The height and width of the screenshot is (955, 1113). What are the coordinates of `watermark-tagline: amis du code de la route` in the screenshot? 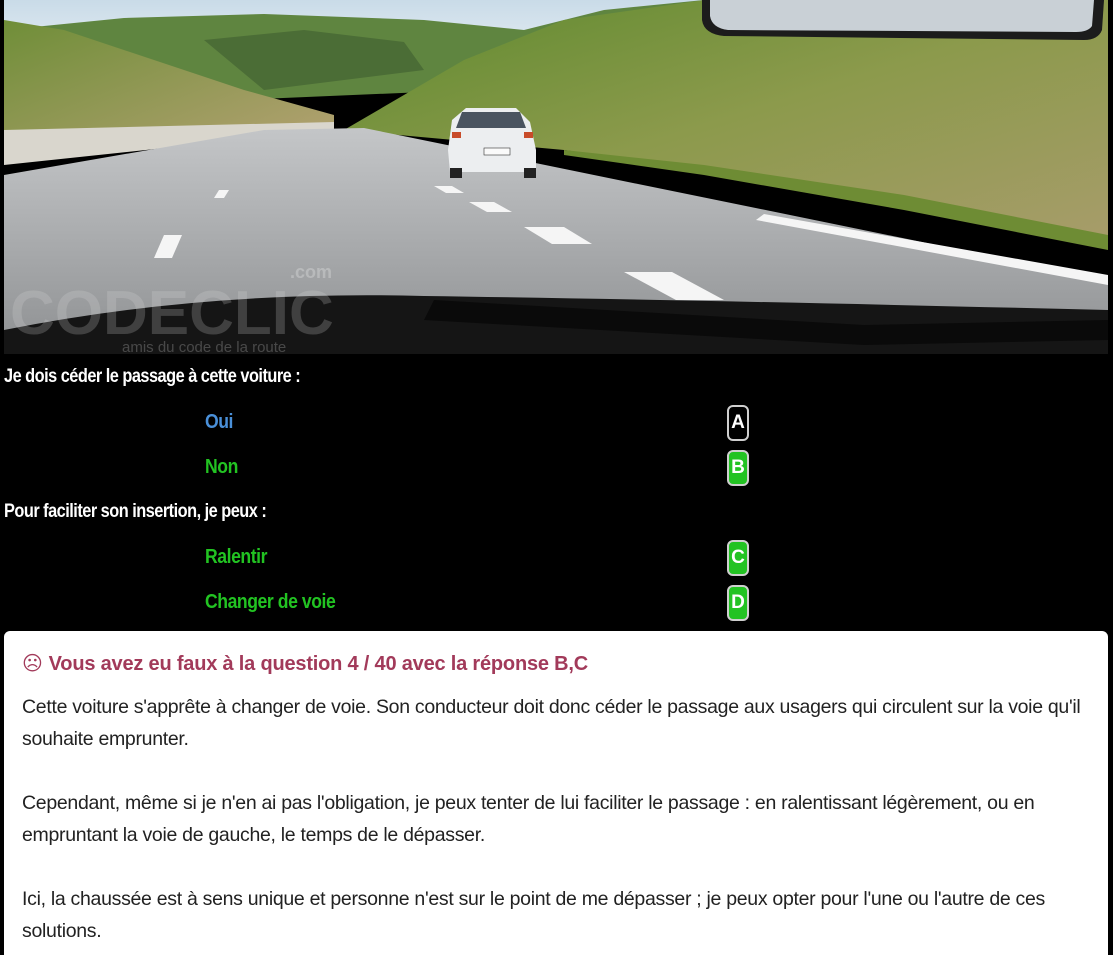 It's located at (204, 346).